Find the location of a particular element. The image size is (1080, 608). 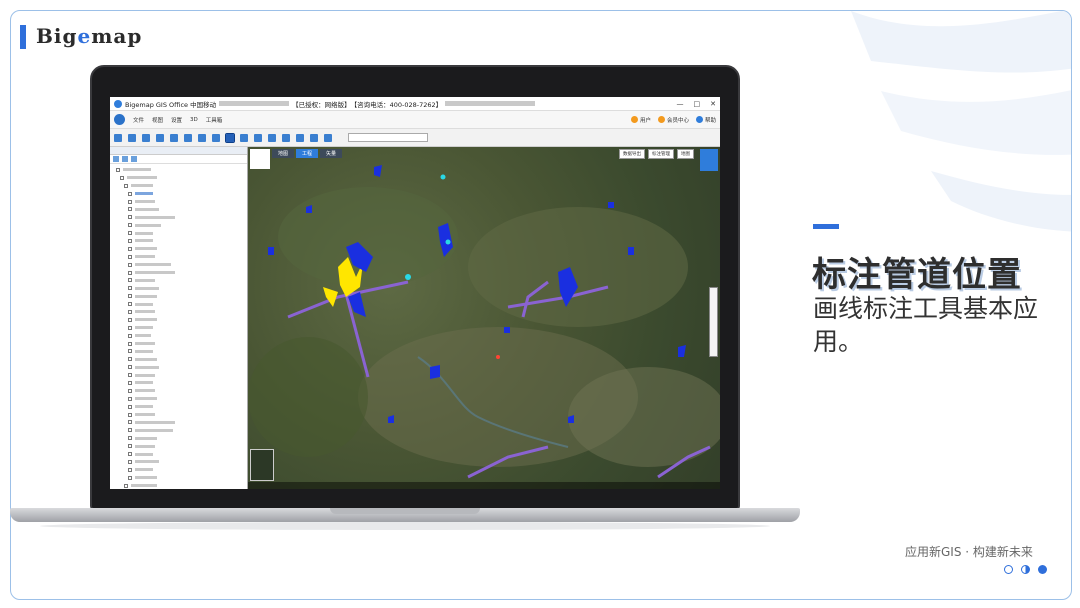

marker-tool-icon is located at coordinates (258, 137).